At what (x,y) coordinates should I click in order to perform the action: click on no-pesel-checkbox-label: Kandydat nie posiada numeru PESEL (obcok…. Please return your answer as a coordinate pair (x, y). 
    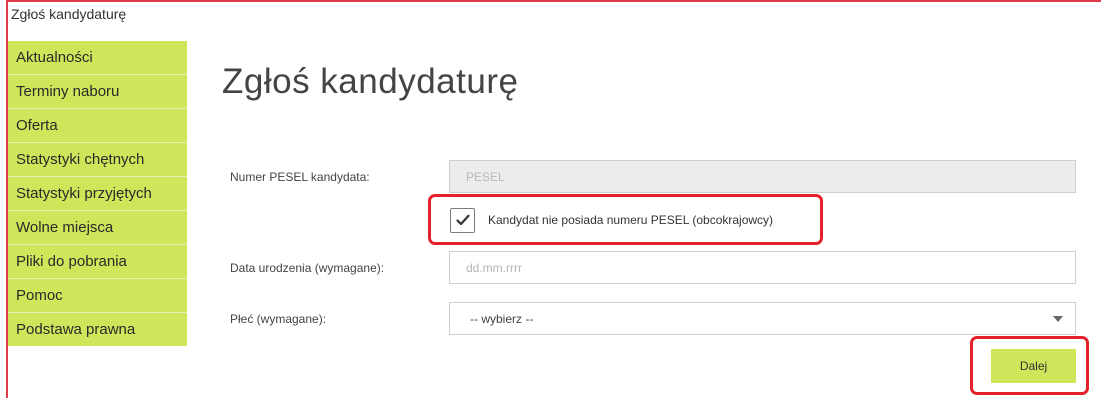
    Looking at the image, I should click on (631, 220).